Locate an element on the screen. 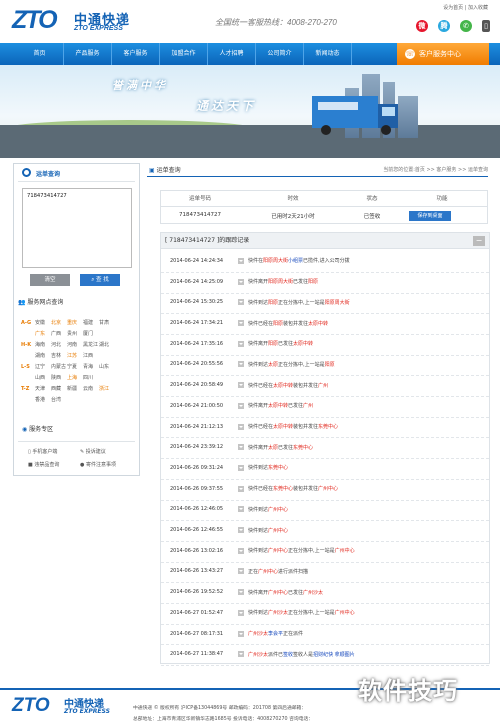 This screenshot has width=500, height=727. city-link: 河北 is located at coordinates (59, 344).